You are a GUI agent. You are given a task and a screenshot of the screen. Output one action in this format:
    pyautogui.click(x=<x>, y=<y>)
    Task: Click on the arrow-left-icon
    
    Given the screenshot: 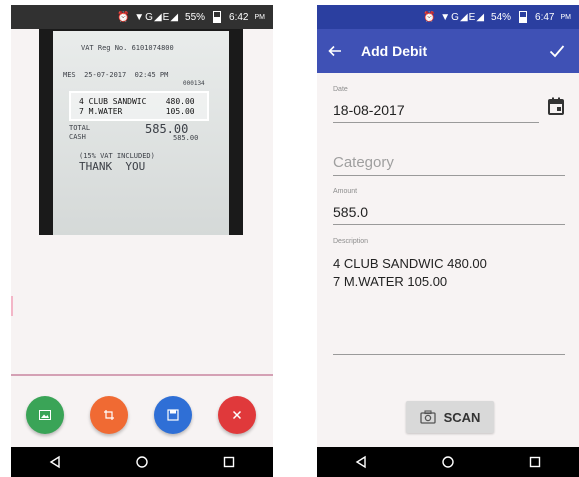 What is the action you would take?
    pyautogui.click(x=334, y=51)
    